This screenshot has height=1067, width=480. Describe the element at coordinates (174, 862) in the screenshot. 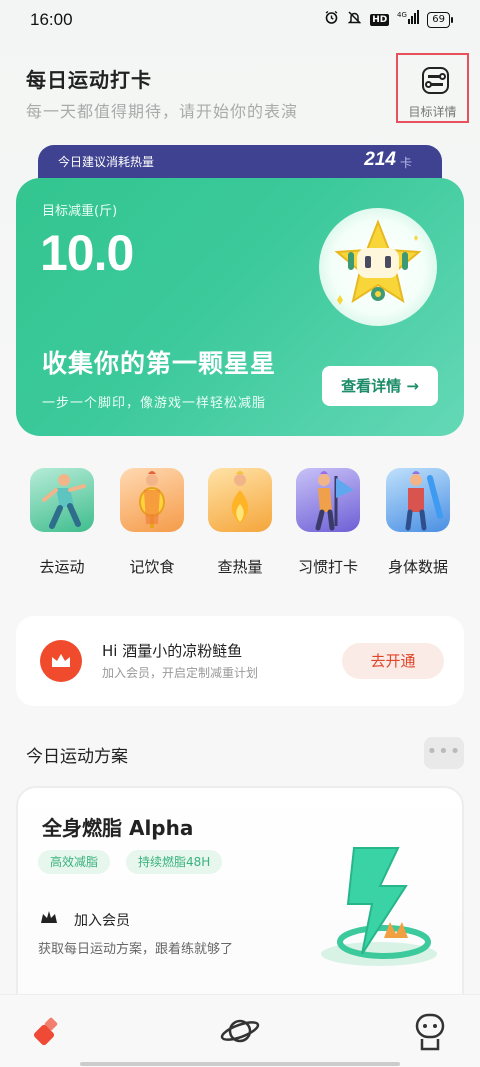

I see `plan-tag: 持续燃脂48H` at that location.